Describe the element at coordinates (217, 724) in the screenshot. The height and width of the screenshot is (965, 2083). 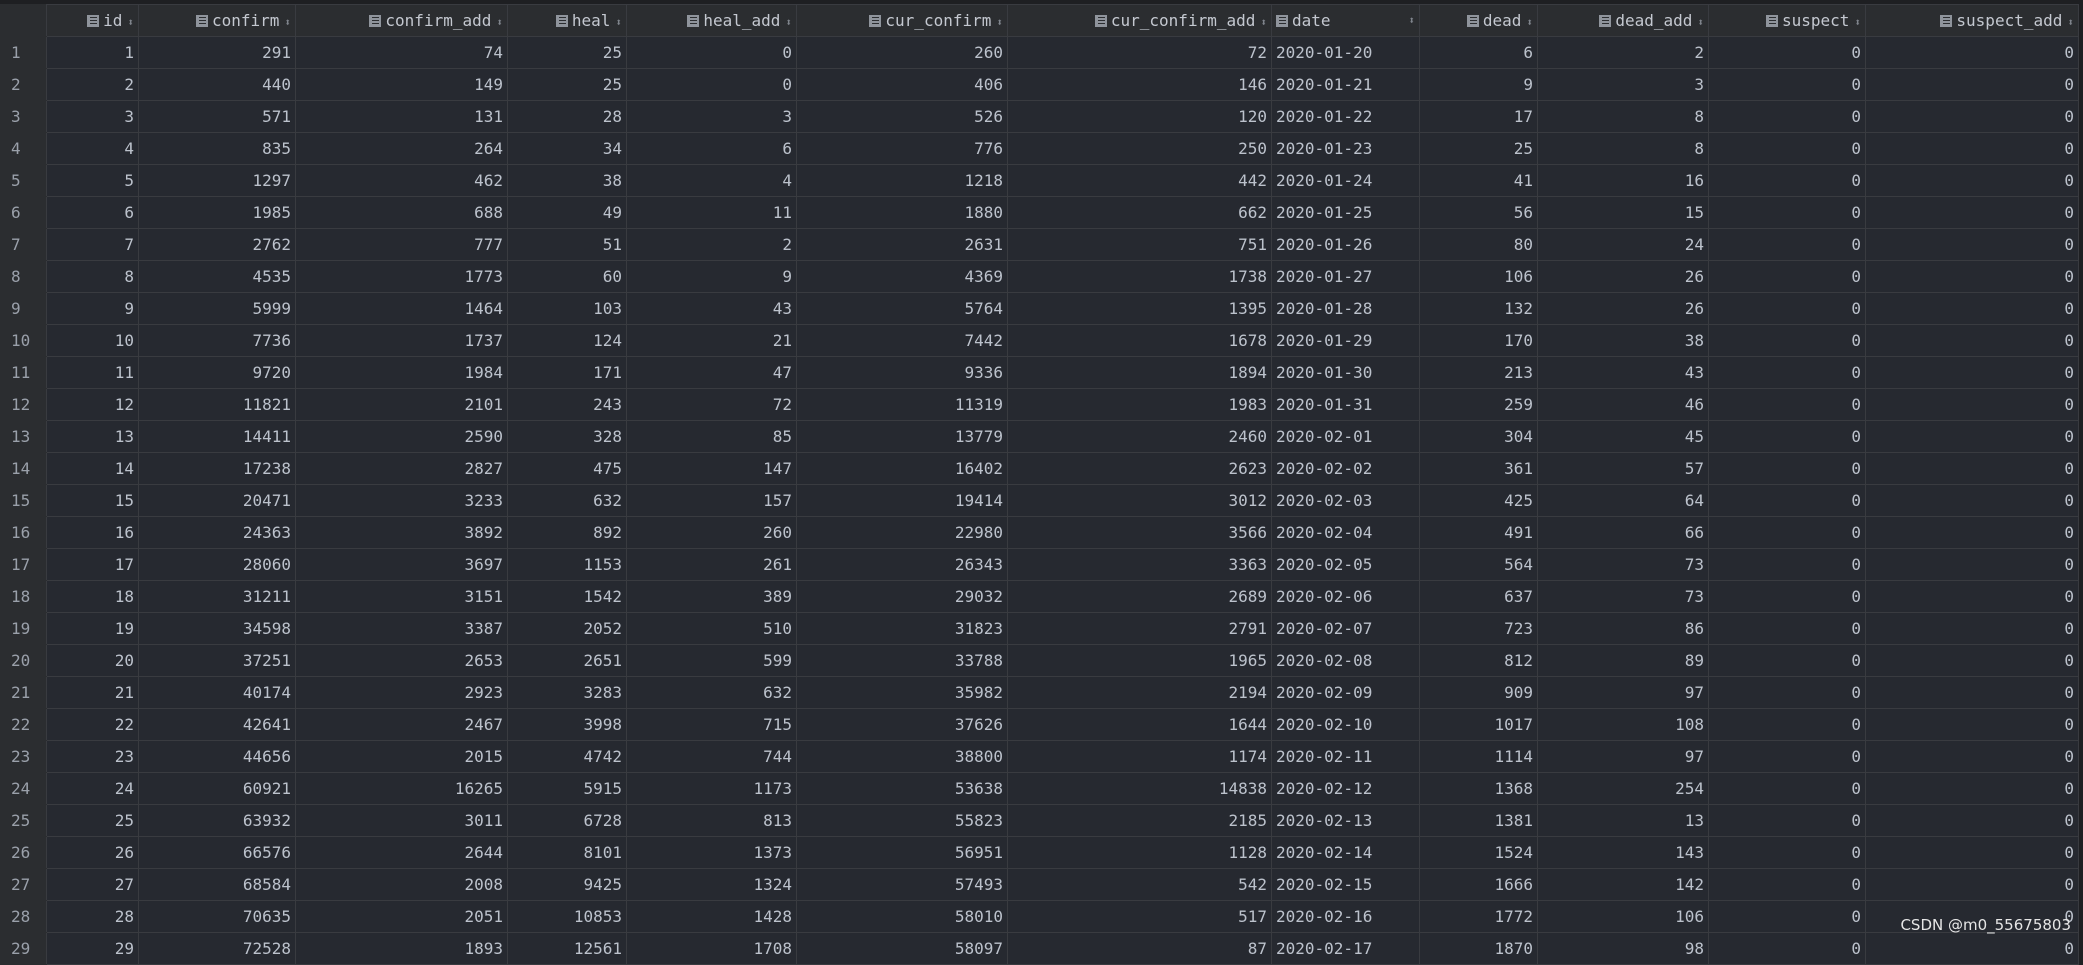
I see `cell-confirm: 42641` at that location.